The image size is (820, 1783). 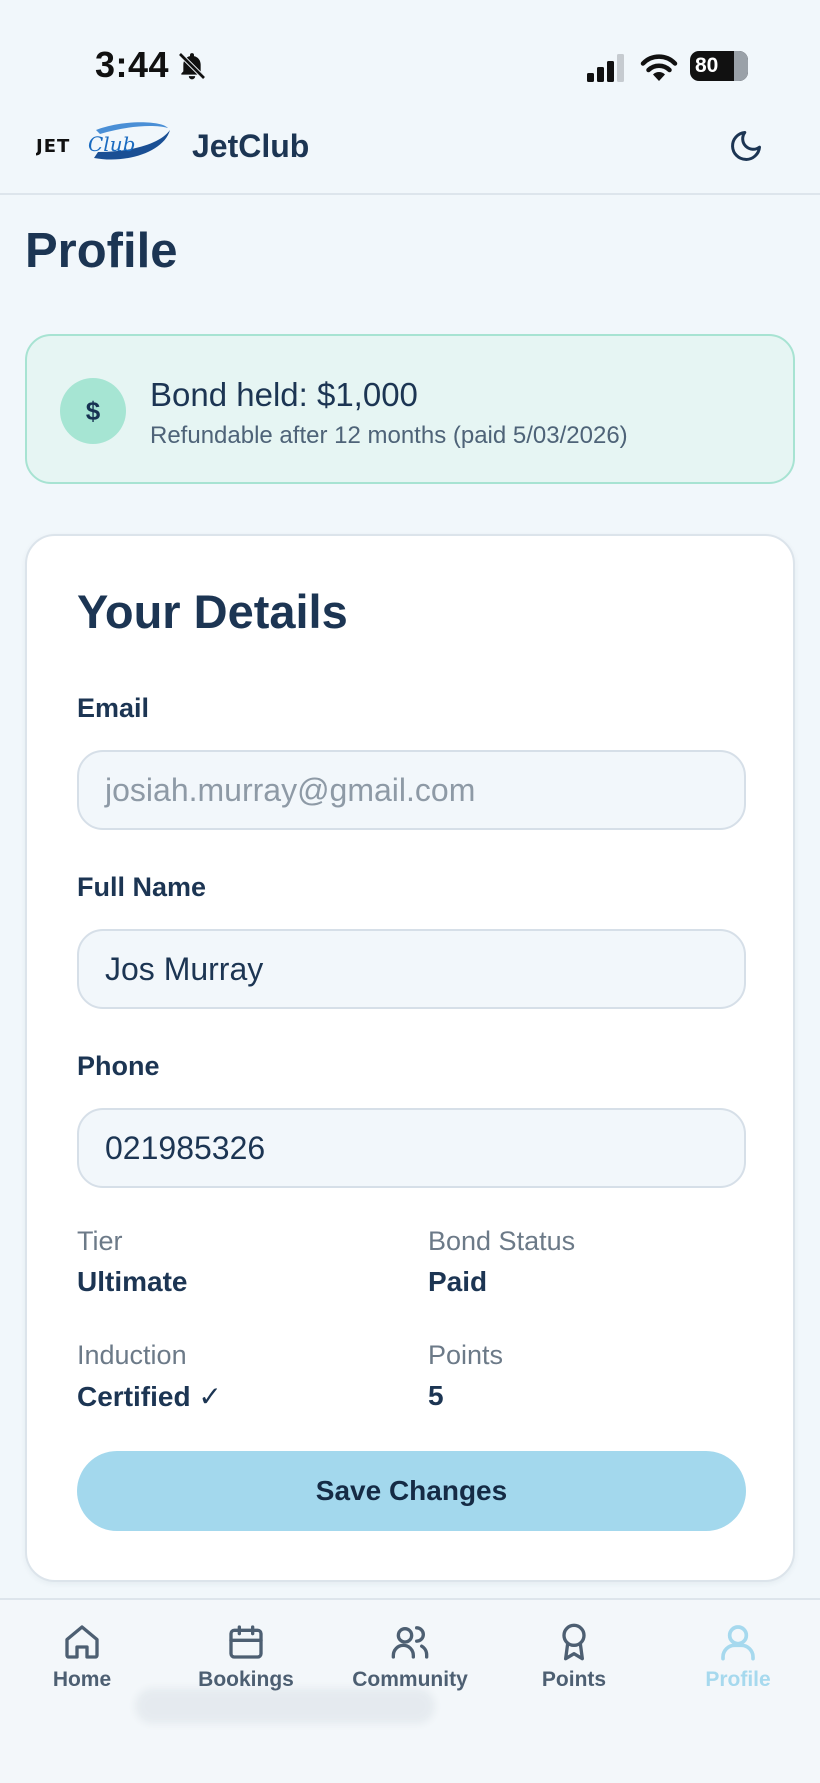 I want to click on bond-status-value: Paid, so click(x=458, y=1281).